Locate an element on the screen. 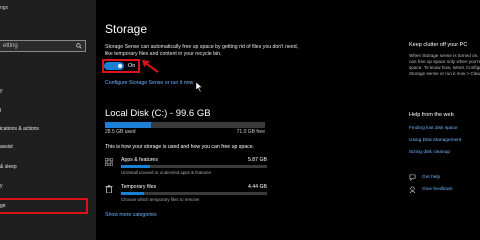 This screenshot has width=480, height=240. toggle-highlight-box is located at coordinates (121, 66).